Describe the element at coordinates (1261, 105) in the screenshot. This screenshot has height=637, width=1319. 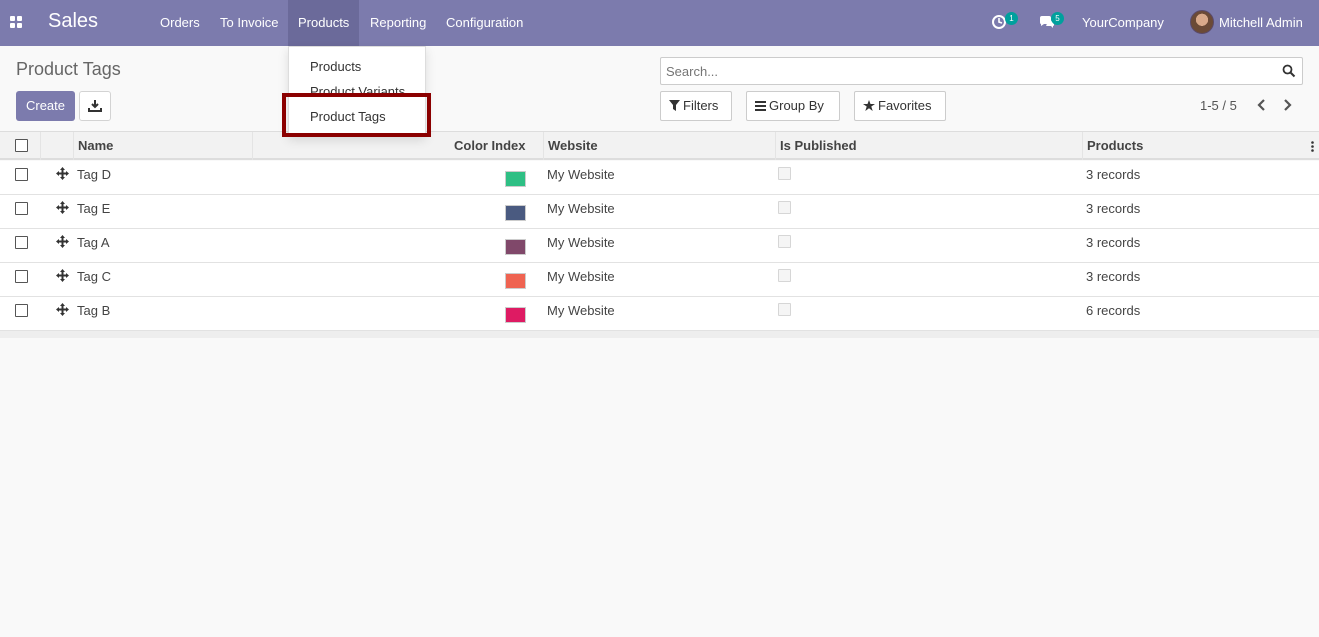
I see `chevron-left-icon` at that location.